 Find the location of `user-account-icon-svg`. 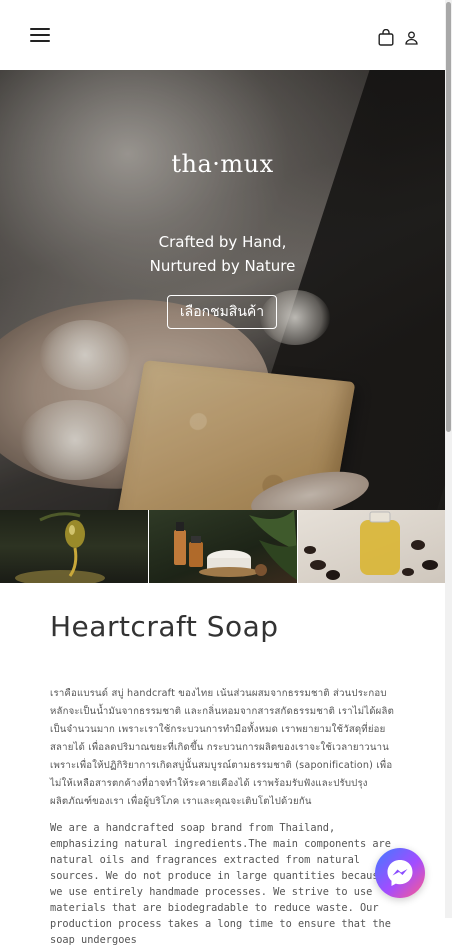

user-account-icon-svg is located at coordinates (411, 38).